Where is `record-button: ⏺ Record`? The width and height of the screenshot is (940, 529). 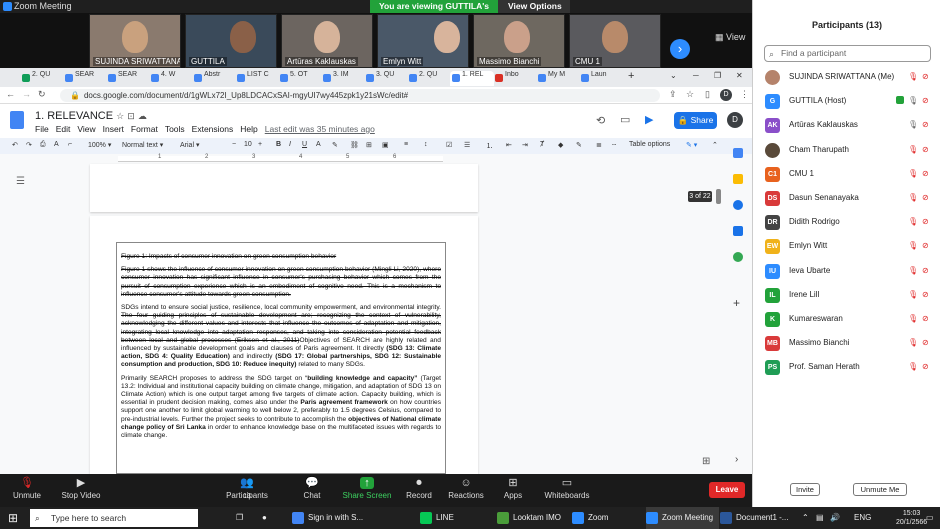 record-button: ⏺ Record is located at coordinates (419, 488).